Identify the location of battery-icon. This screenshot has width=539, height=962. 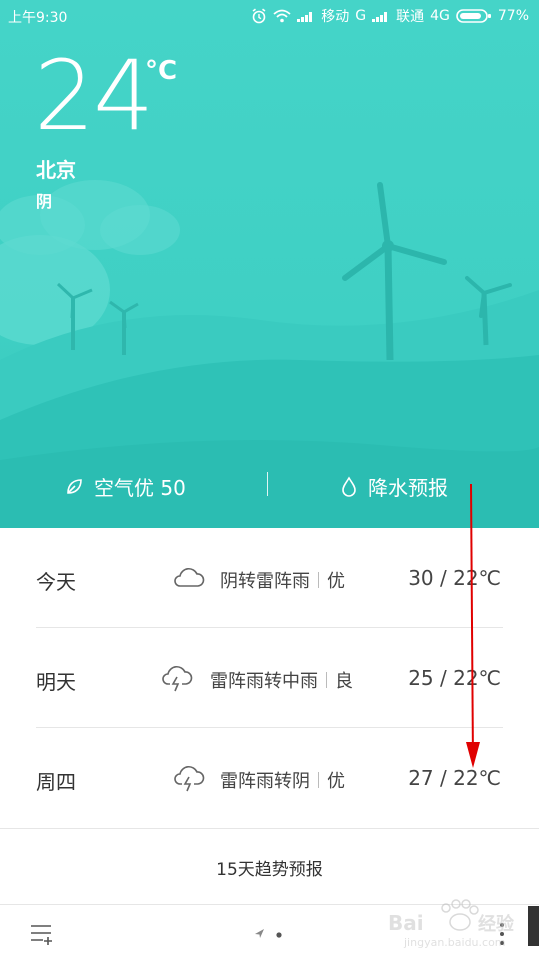
(473, 16).